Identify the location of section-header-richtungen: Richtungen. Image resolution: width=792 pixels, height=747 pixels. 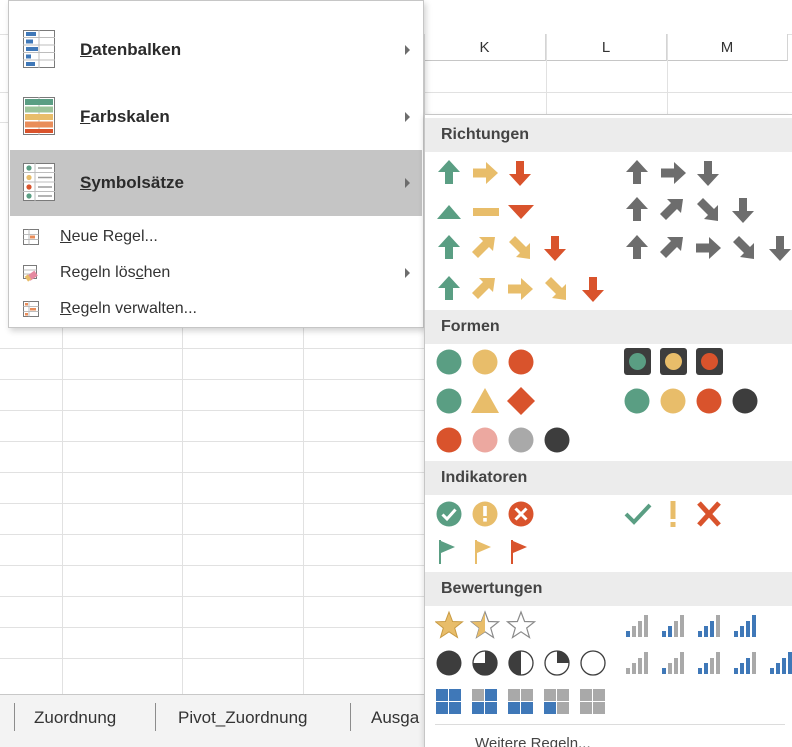
(608, 135).